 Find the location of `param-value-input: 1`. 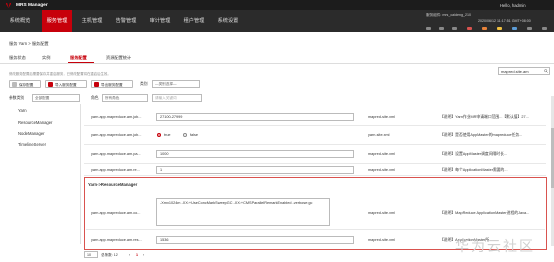

param-value-input: 1 is located at coordinates (255, 170).